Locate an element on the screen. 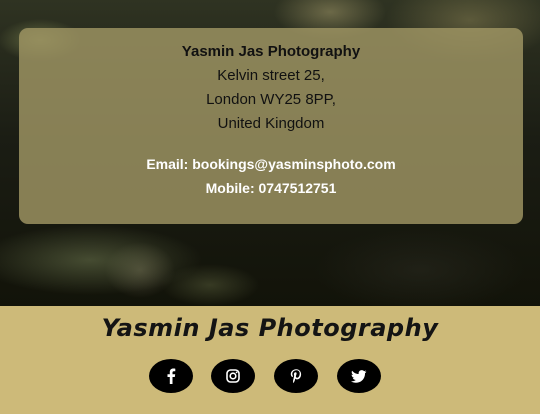 The width and height of the screenshot is (540, 414). address-country: United Kingdom is located at coordinates (271, 123).